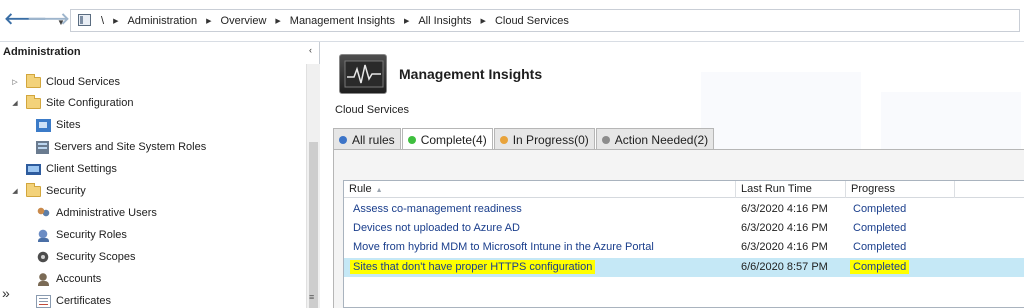  I want to click on sort-ascending-icon: ▲, so click(379, 190).